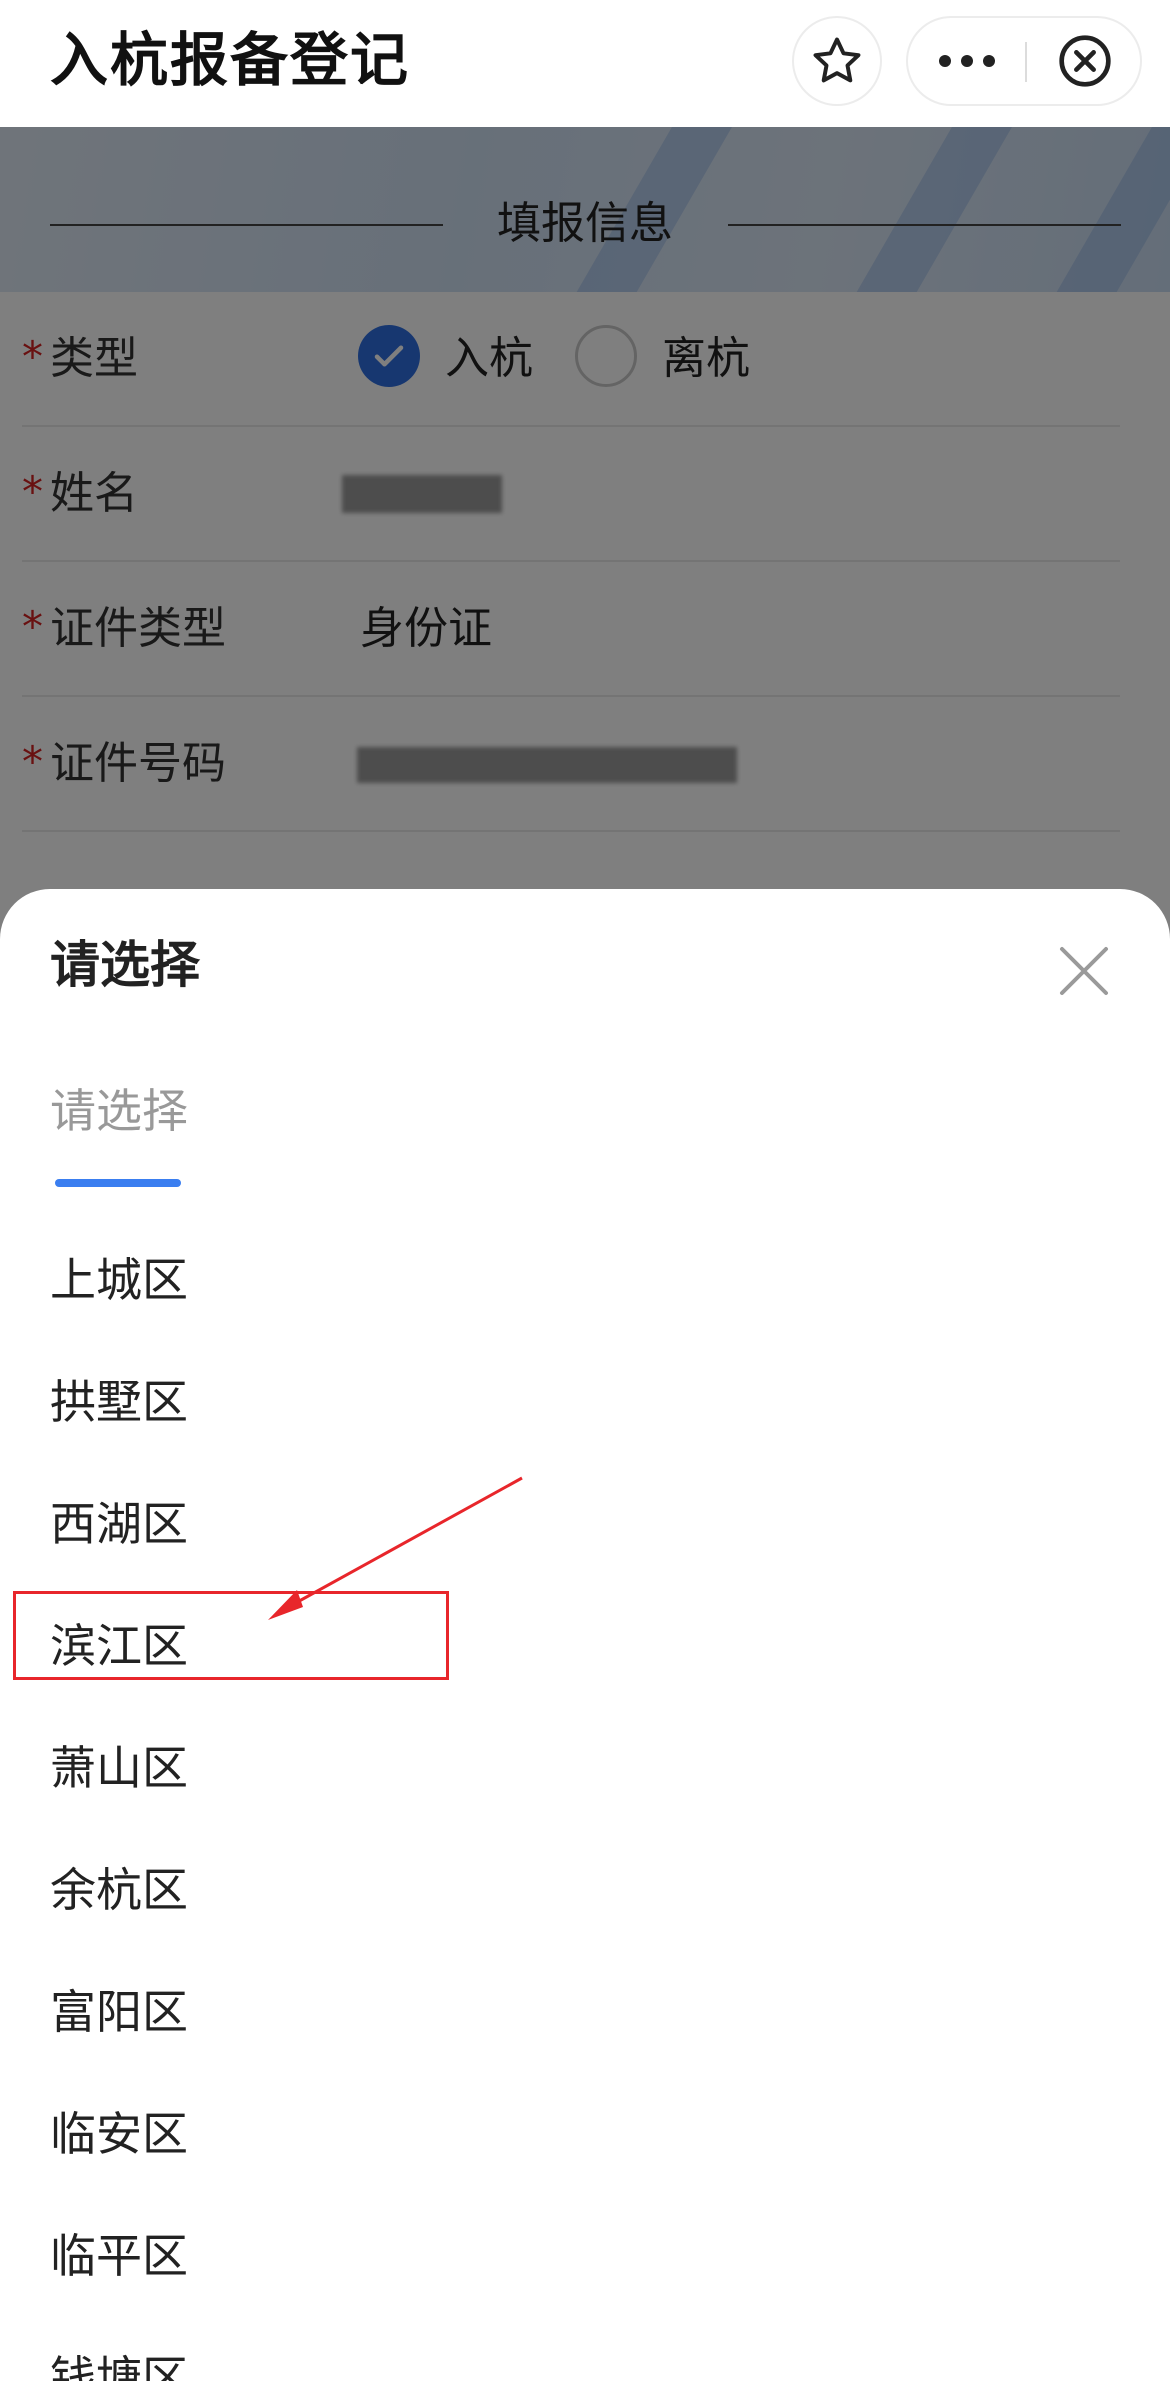  I want to click on option-item: 萧山区, so click(585, 1768).